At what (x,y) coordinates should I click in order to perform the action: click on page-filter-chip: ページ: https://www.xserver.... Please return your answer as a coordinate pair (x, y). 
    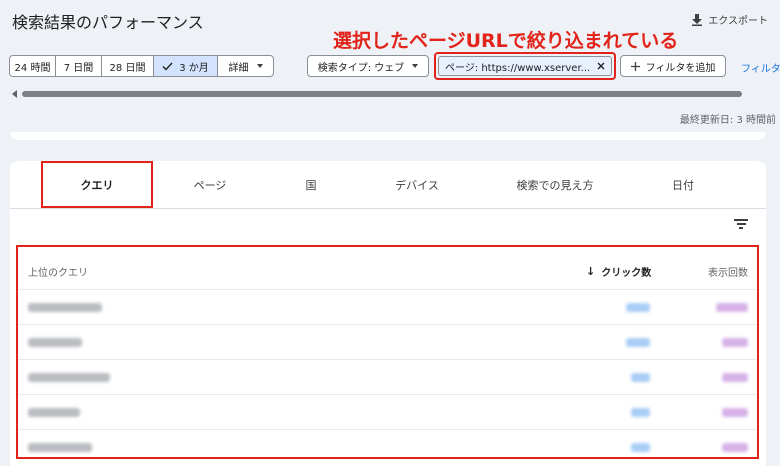
    Looking at the image, I should click on (525, 66).